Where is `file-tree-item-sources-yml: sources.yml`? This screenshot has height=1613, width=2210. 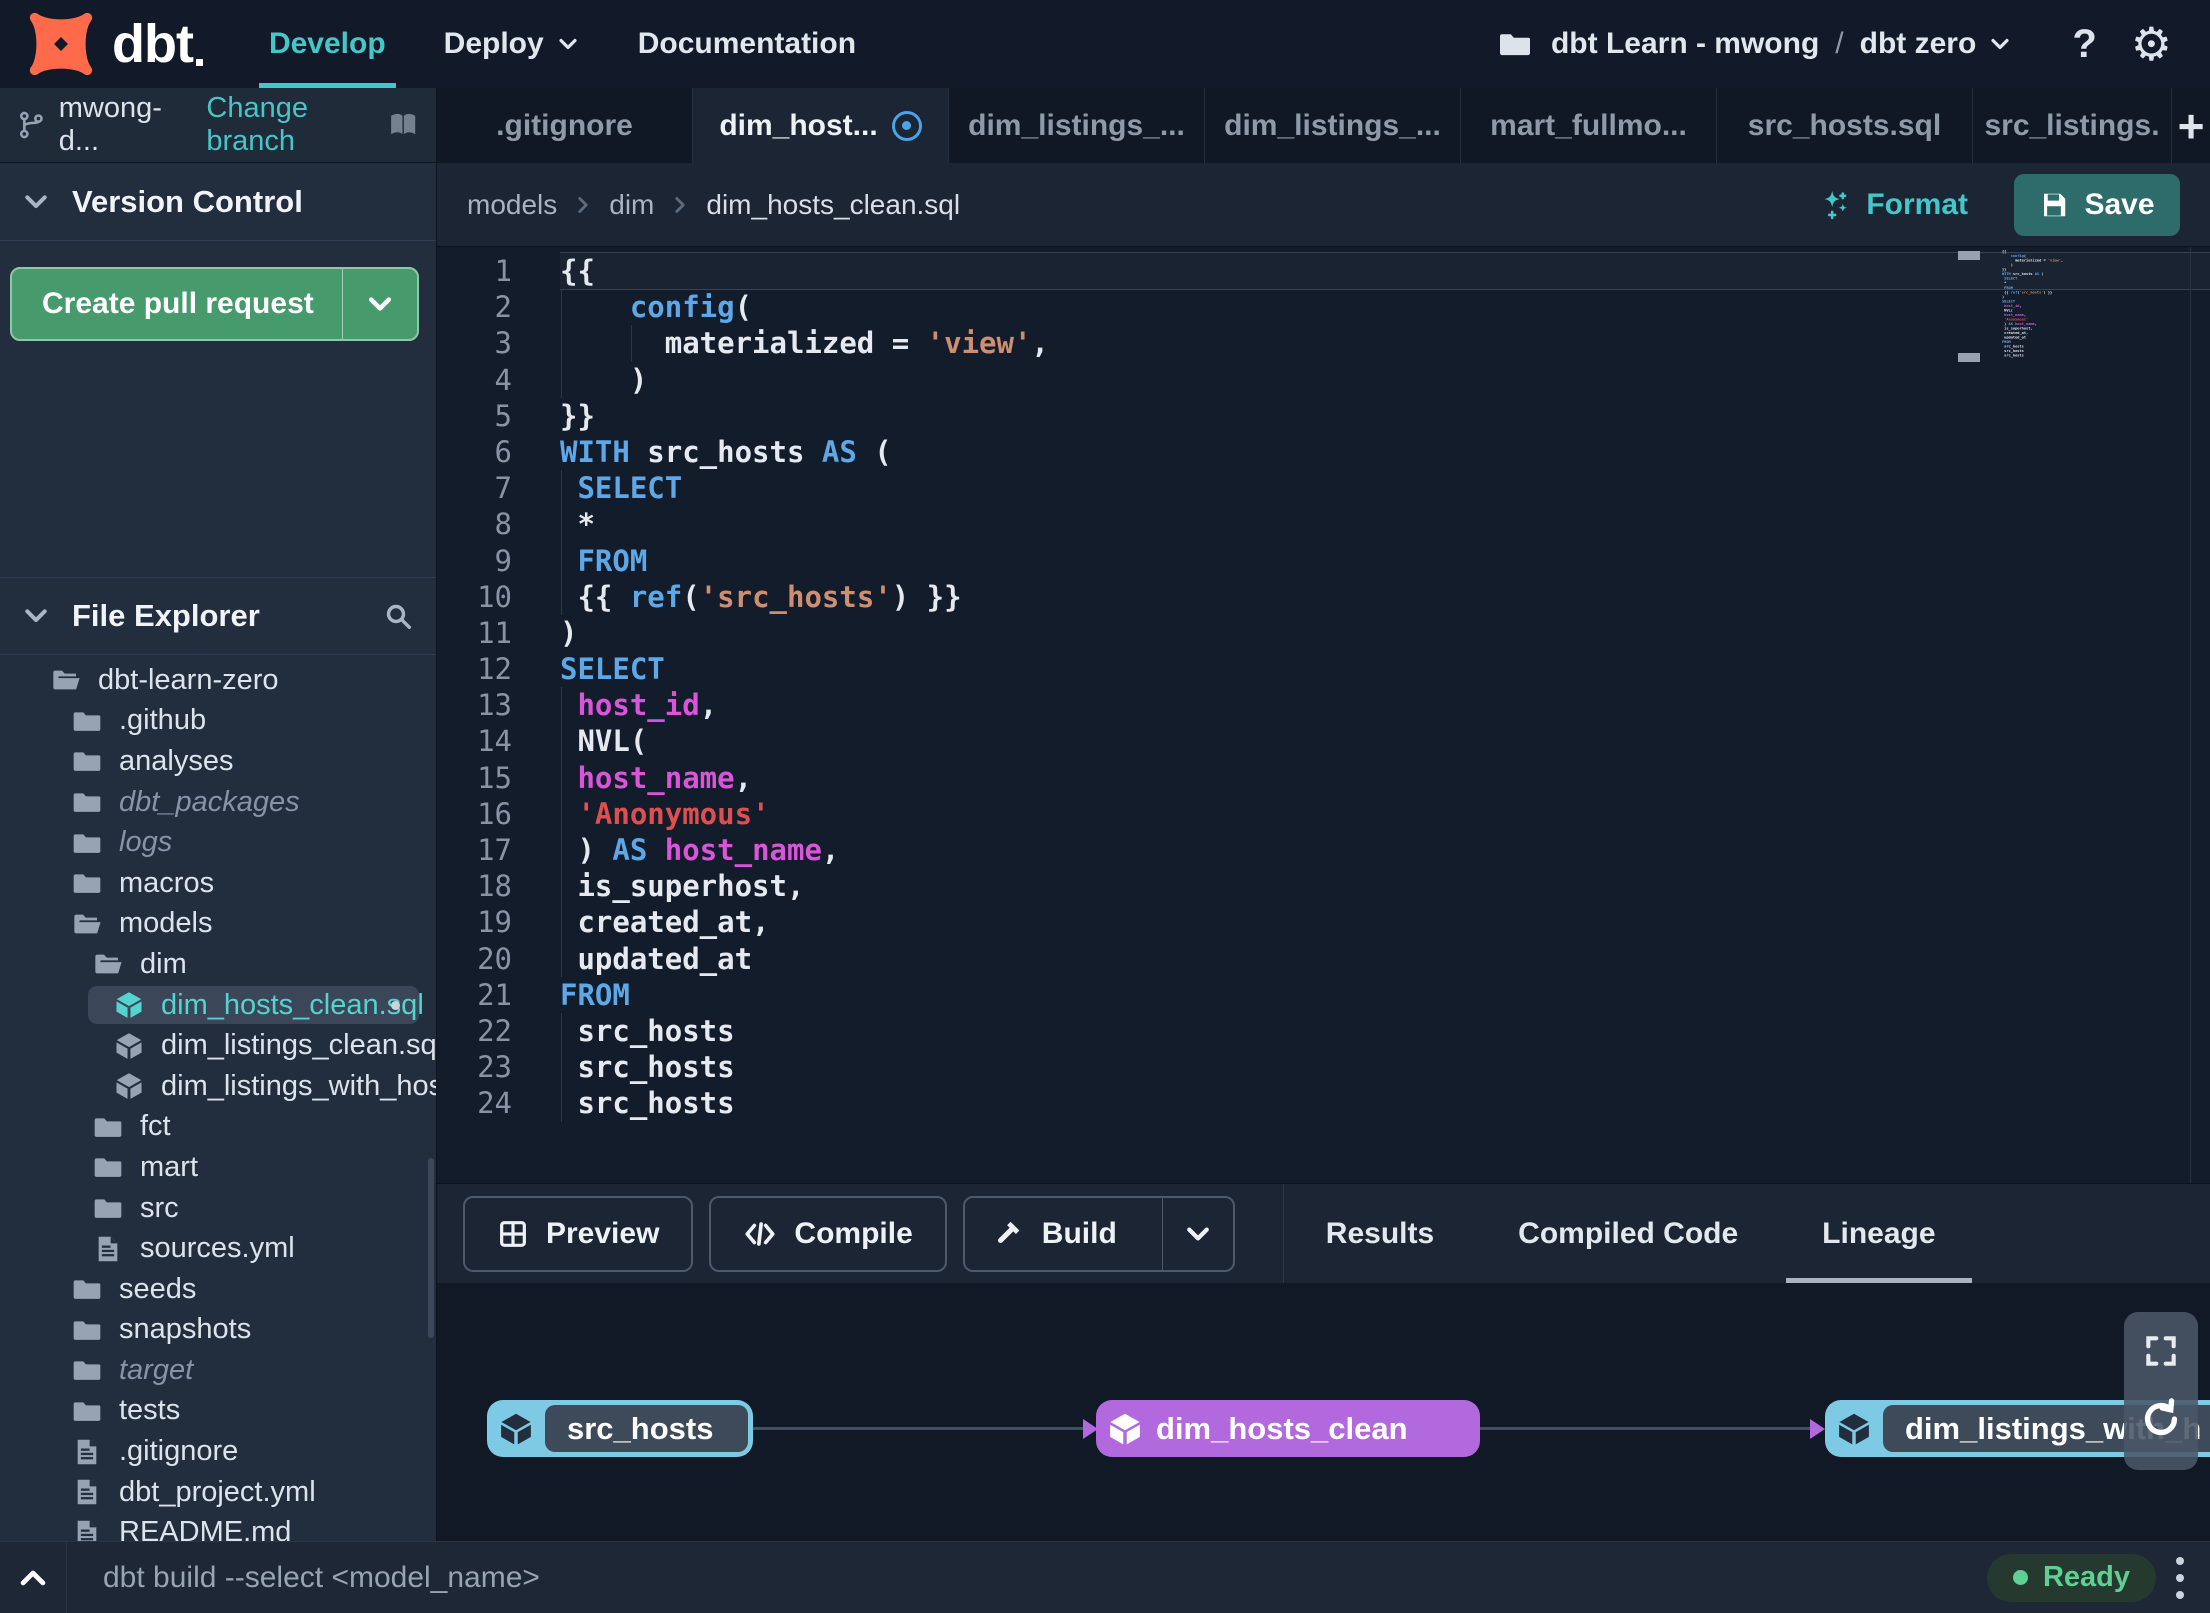 file-tree-item-sources-yml: sources.yml is located at coordinates (218, 1248).